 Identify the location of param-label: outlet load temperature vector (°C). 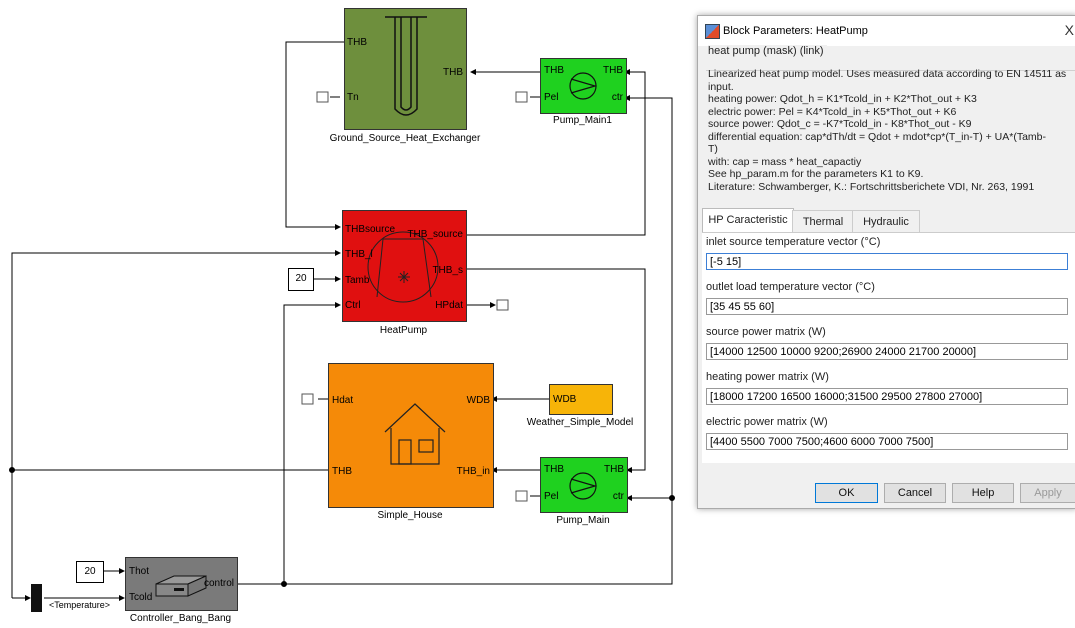
(790, 287).